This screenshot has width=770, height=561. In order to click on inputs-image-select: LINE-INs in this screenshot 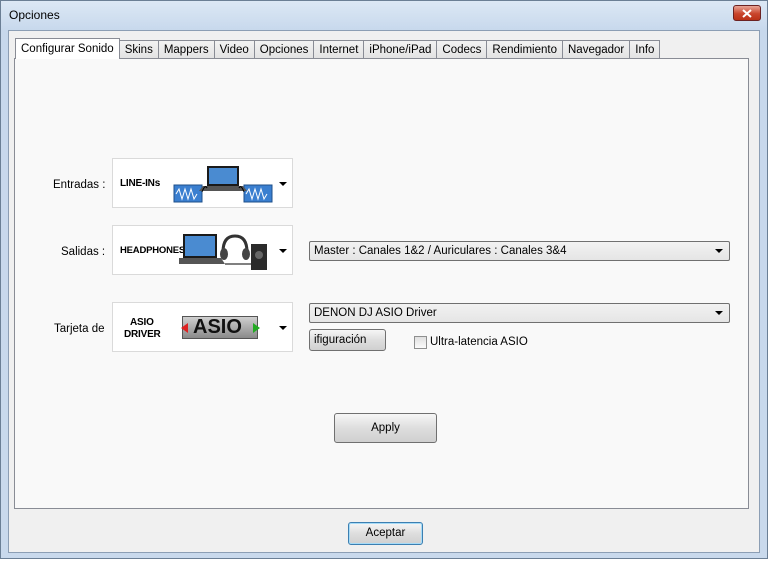, I will do `click(202, 183)`.